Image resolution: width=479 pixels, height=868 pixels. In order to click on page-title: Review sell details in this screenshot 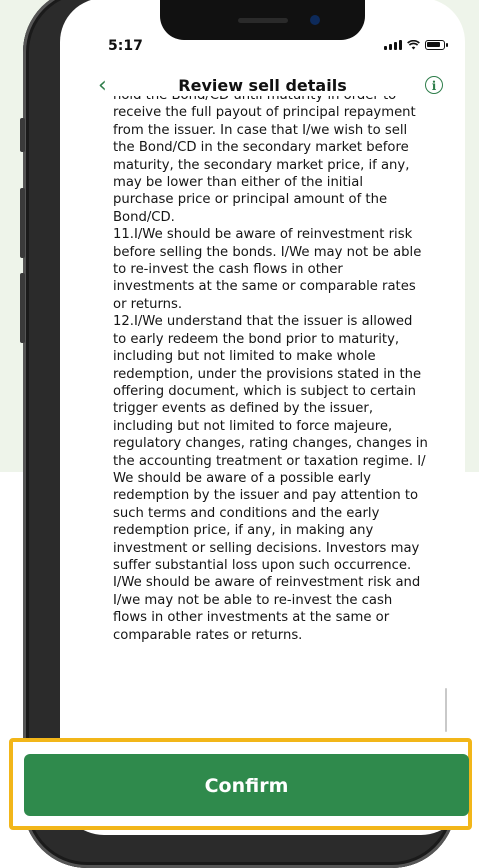, I will do `click(262, 85)`.